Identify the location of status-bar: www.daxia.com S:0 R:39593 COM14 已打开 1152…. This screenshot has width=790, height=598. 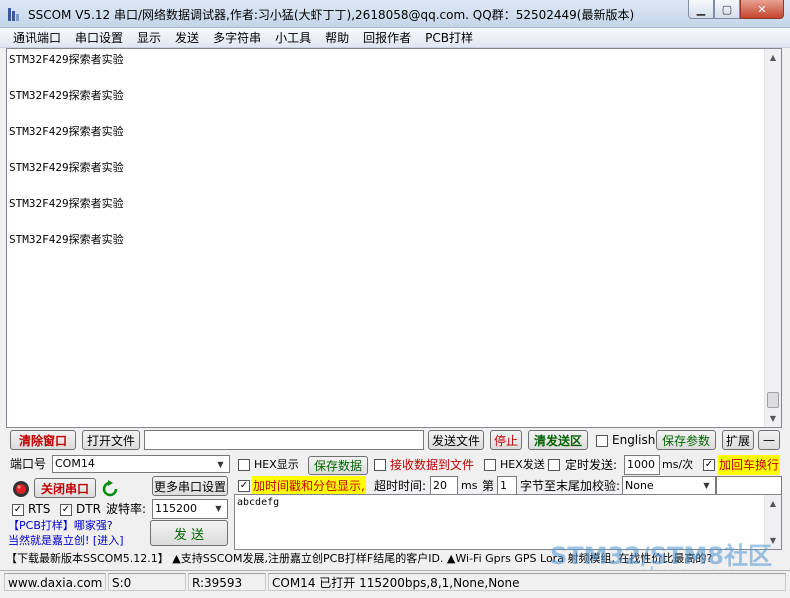
(395, 581).